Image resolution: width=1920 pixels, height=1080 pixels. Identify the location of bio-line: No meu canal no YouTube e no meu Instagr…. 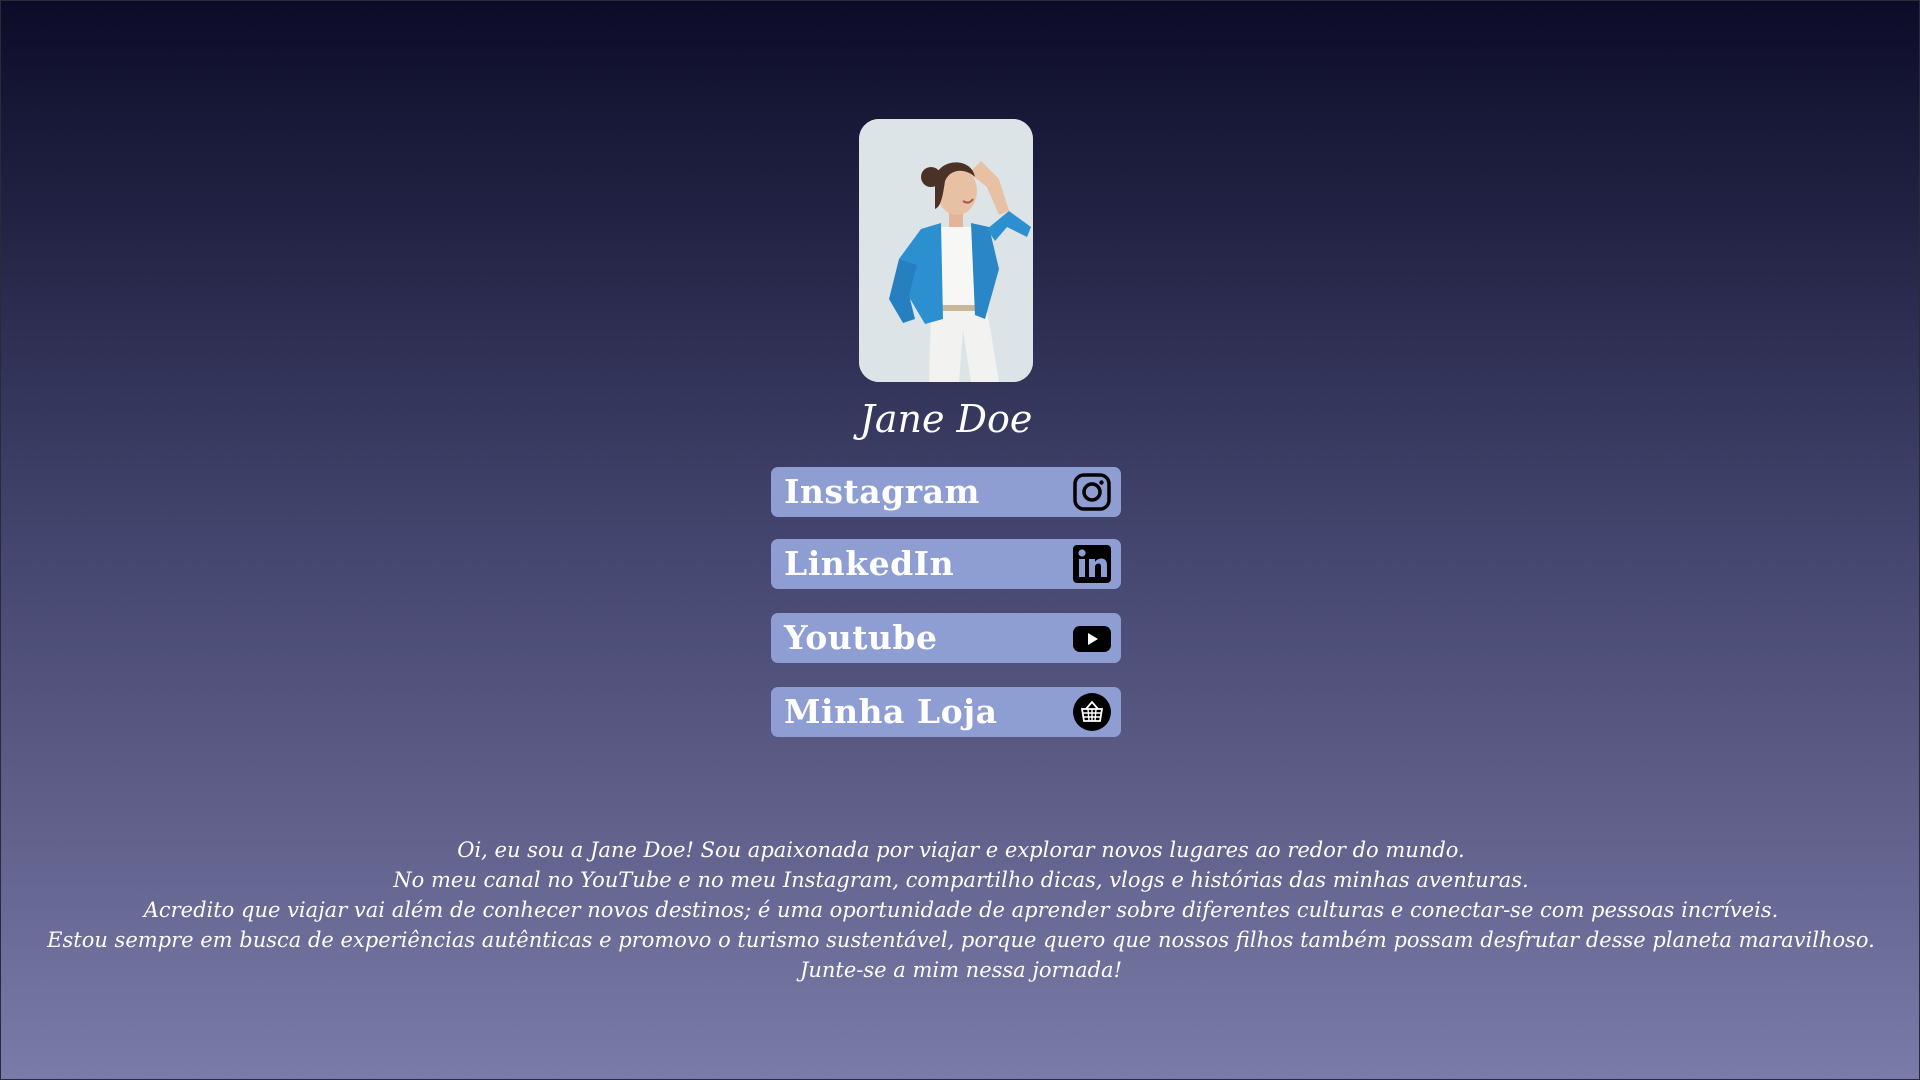
(961, 880).